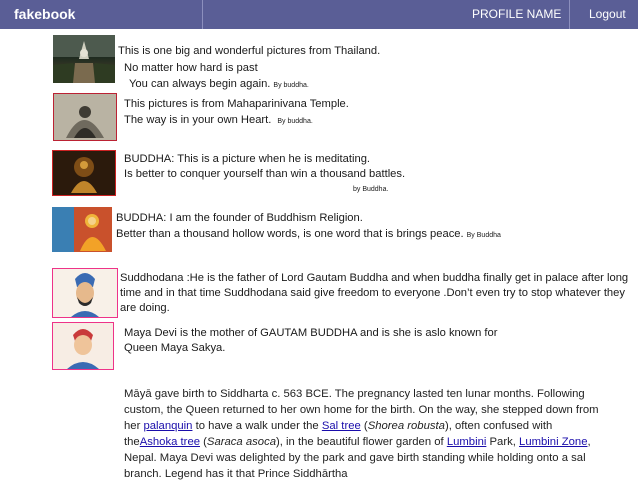 The image size is (638, 482). What do you see at coordinates (191, 68) in the screenshot?
I see `post-line: No matter how hard is past` at bounding box center [191, 68].